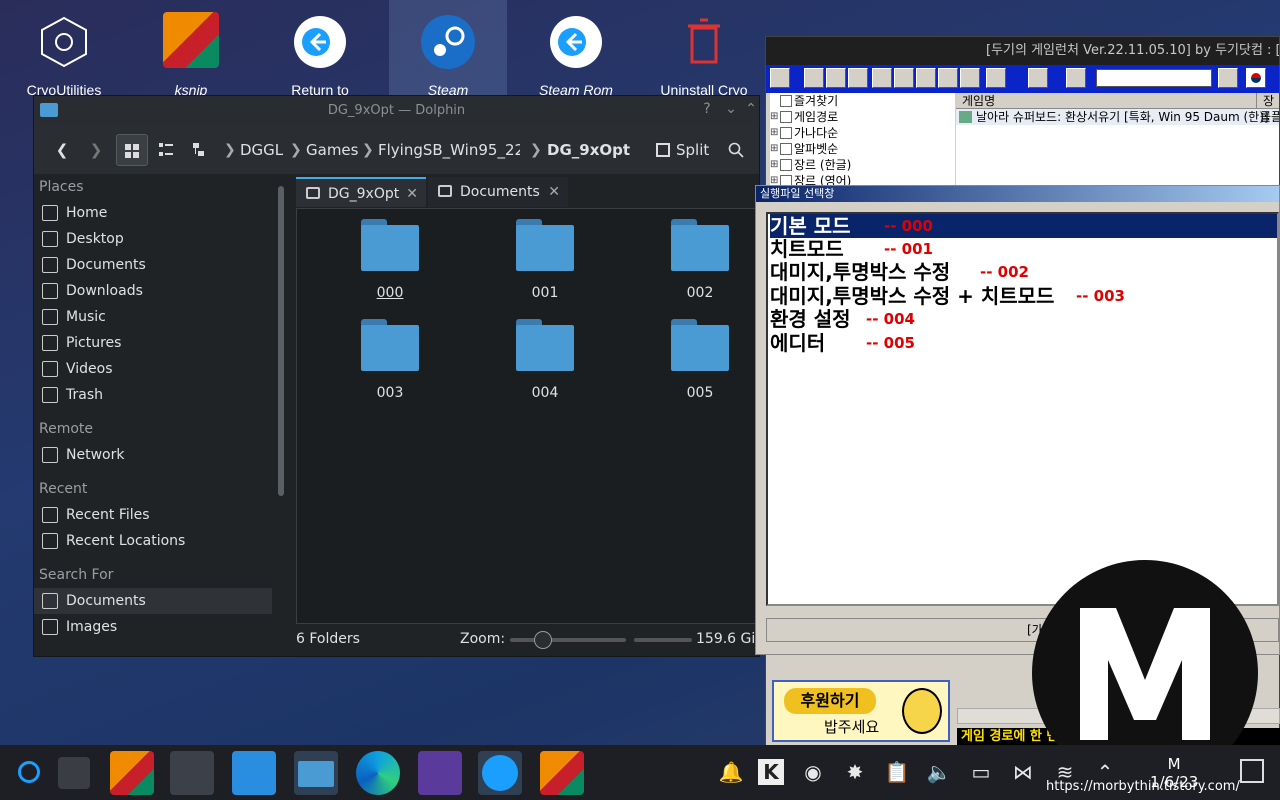  I want to click on details-view-button, so click(200, 150).